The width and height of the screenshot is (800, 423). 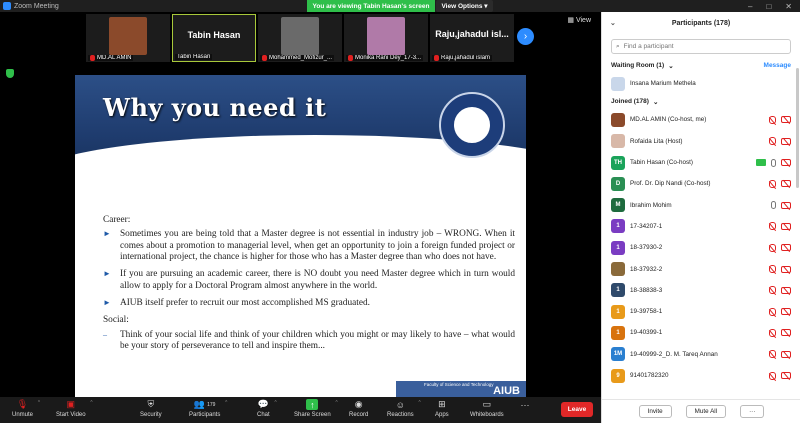 What do you see at coordinates (701, 375) in the screenshot?
I see `participant-row: 9 91401782320` at bounding box center [701, 375].